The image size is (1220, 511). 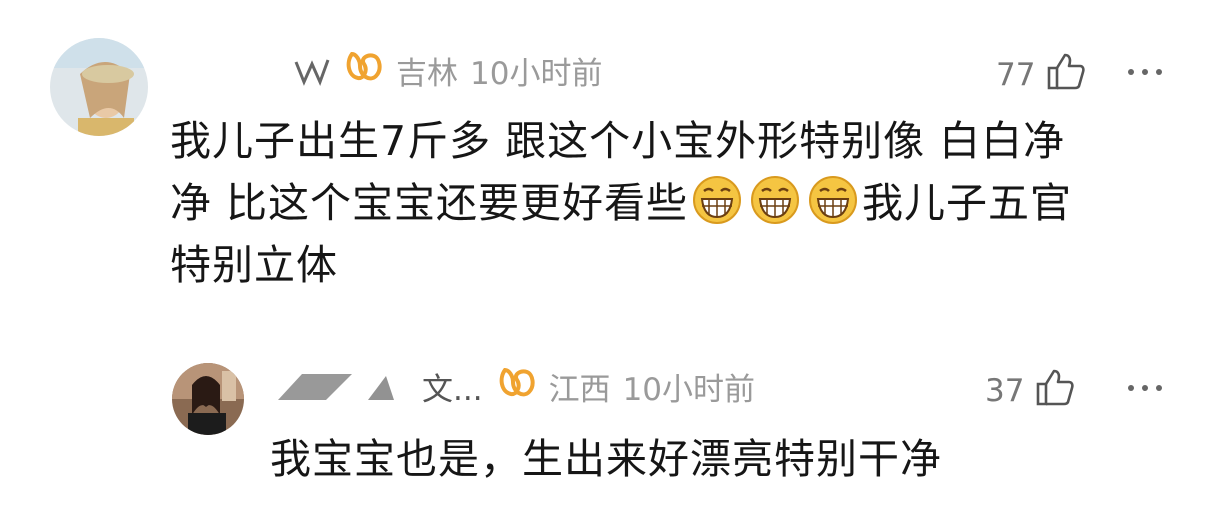 I want to click on like-button: 77, so click(x=1041, y=75).